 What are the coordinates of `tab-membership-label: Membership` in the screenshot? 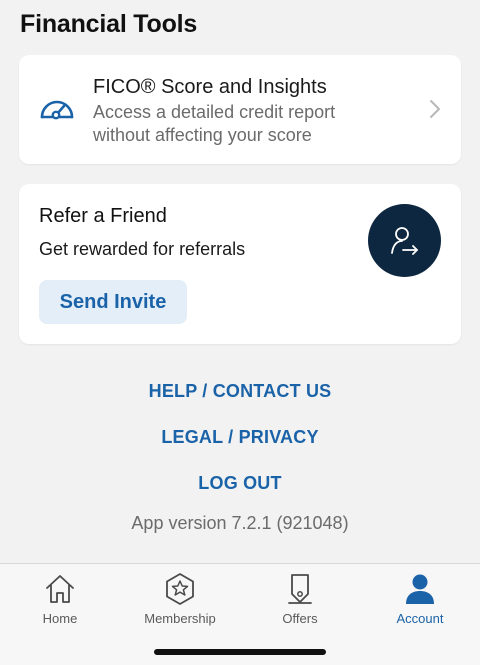 It's located at (180, 618).